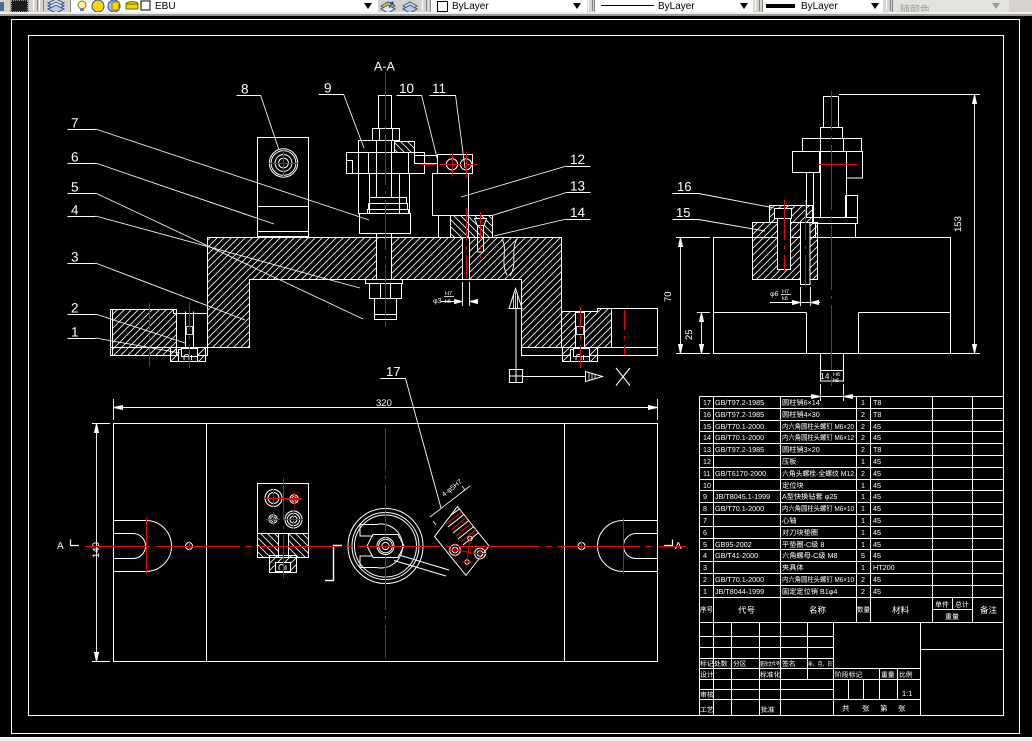 The width and height of the screenshot is (1032, 741). I want to click on svg-text: 15, so click(707, 426).